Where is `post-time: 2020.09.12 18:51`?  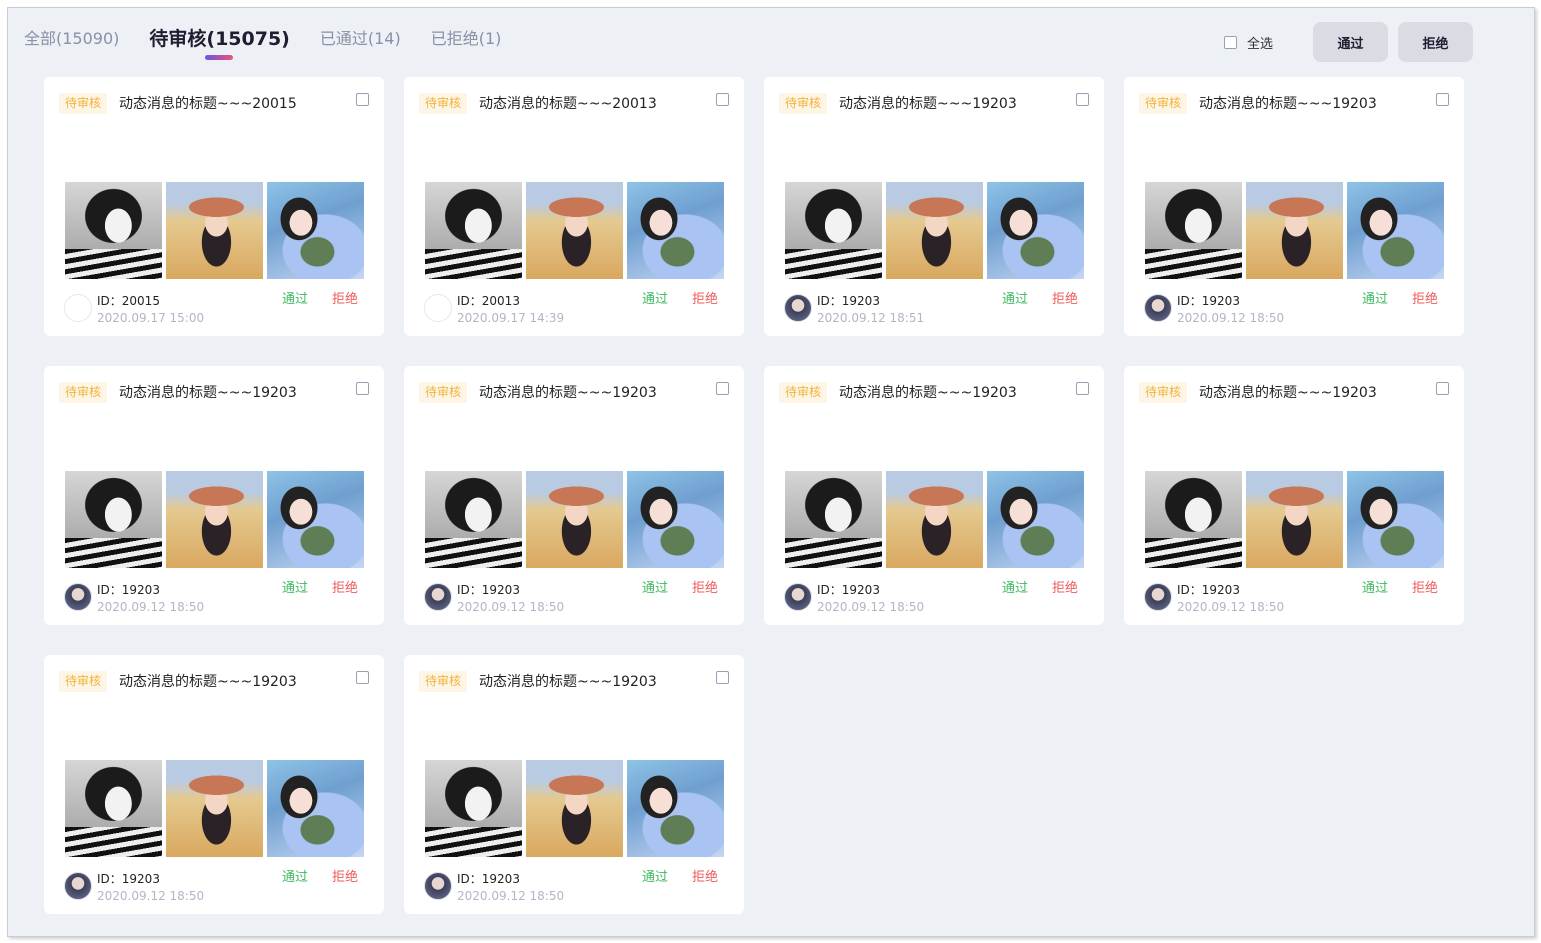 post-time: 2020.09.12 18:51 is located at coordinates (871, 318).